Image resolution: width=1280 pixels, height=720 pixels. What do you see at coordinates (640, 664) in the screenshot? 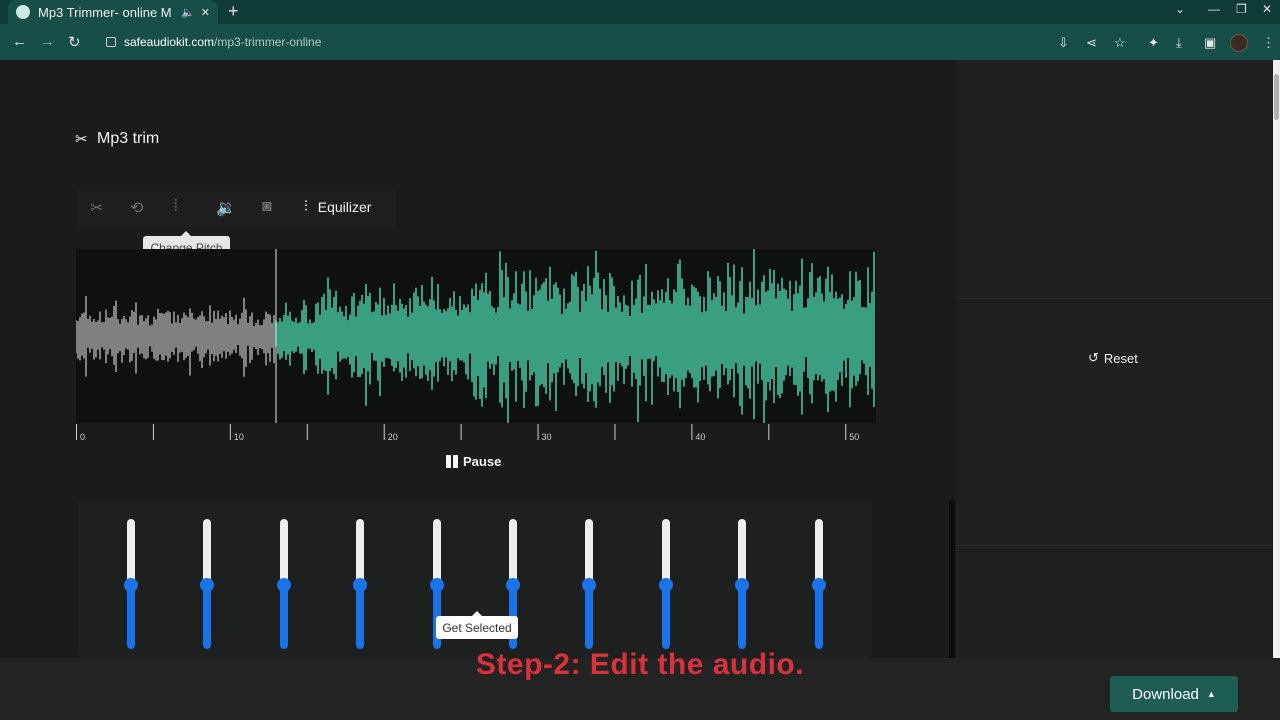
I see `tutorial-caption: Step-2: Edit the audio.` at bounding box center [640, 664].